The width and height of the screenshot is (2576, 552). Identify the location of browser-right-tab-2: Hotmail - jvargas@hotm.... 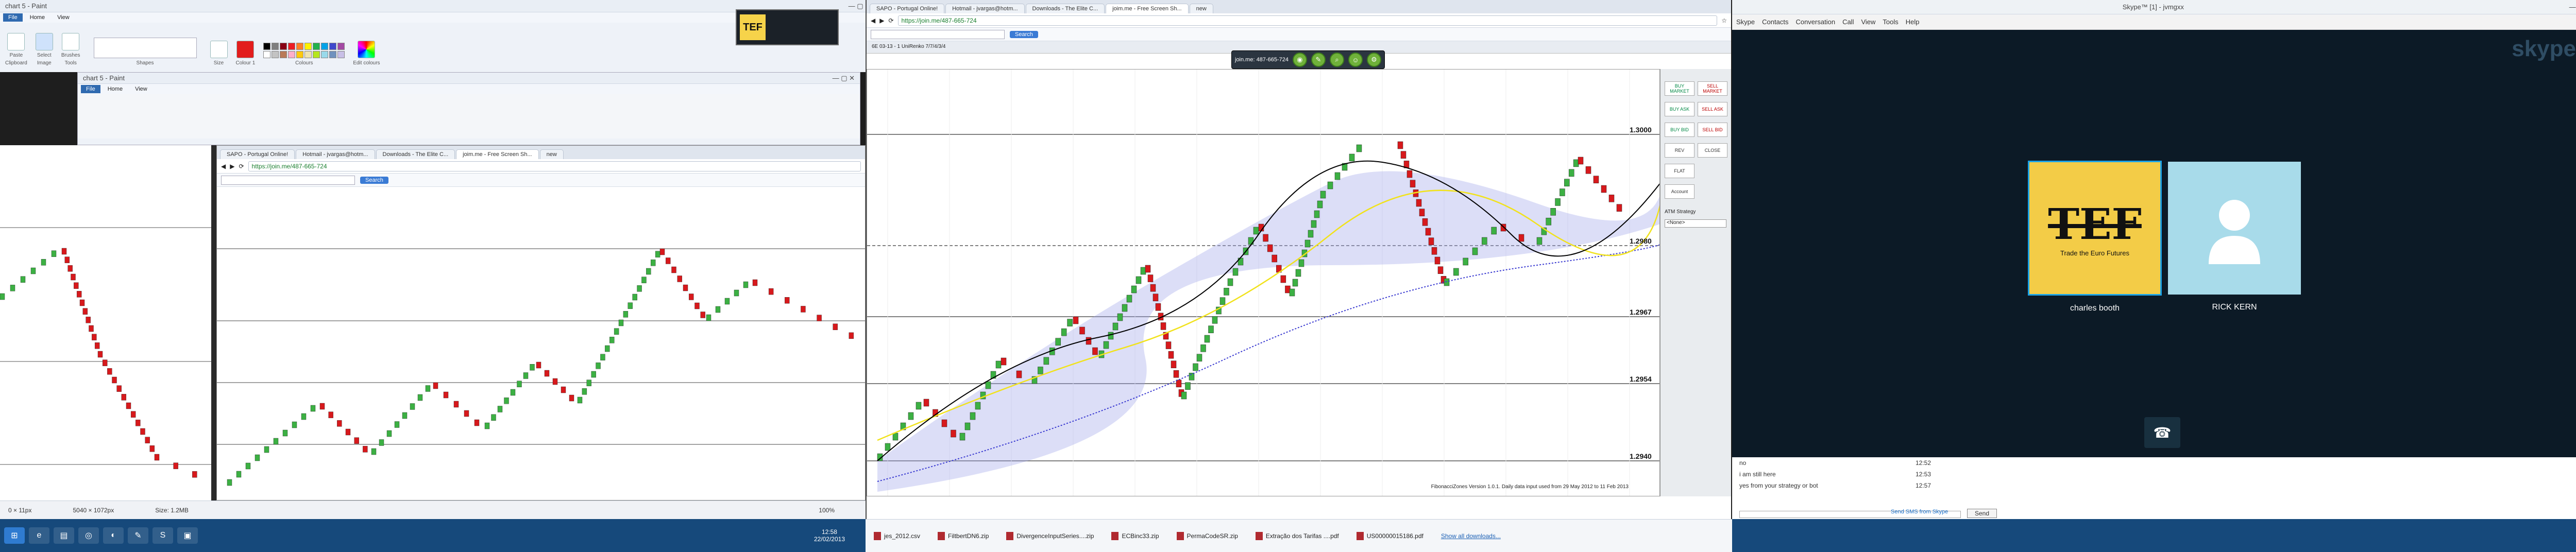
(985, 8).